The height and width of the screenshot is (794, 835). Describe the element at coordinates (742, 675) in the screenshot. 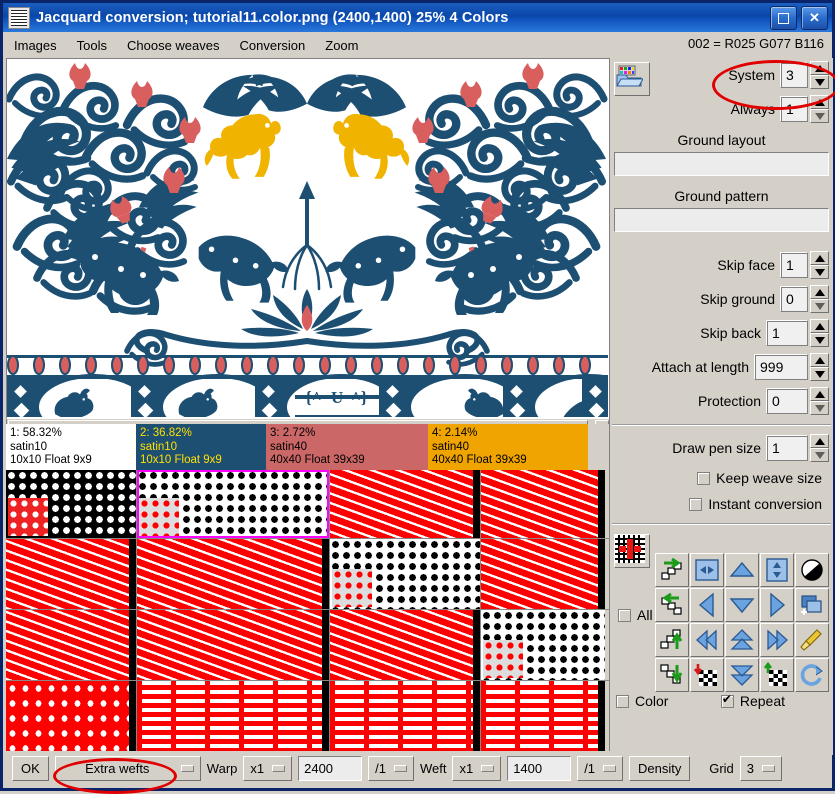

I see `fast-down-button` at that location.